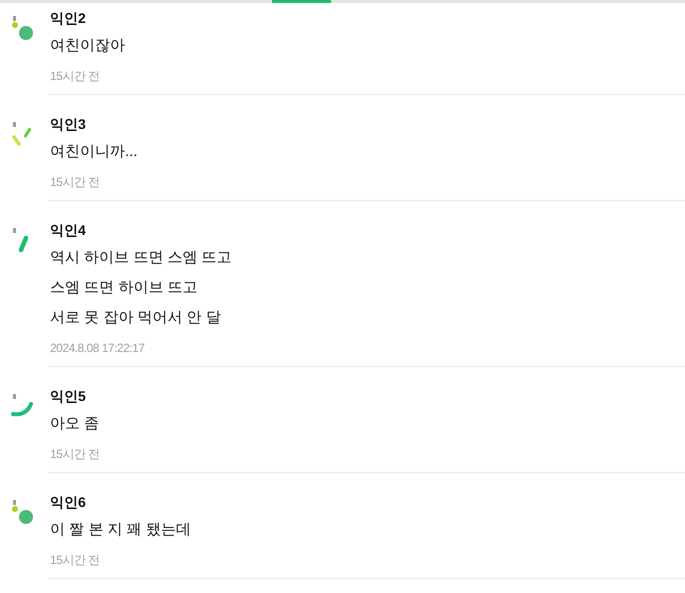 Image resolution: width=685 pixels, height=593 pixels. Describe the element at coordinates (98, 348) in the screenshot. I see `comment-time: 2024.8.08 17:22:17` at that location.